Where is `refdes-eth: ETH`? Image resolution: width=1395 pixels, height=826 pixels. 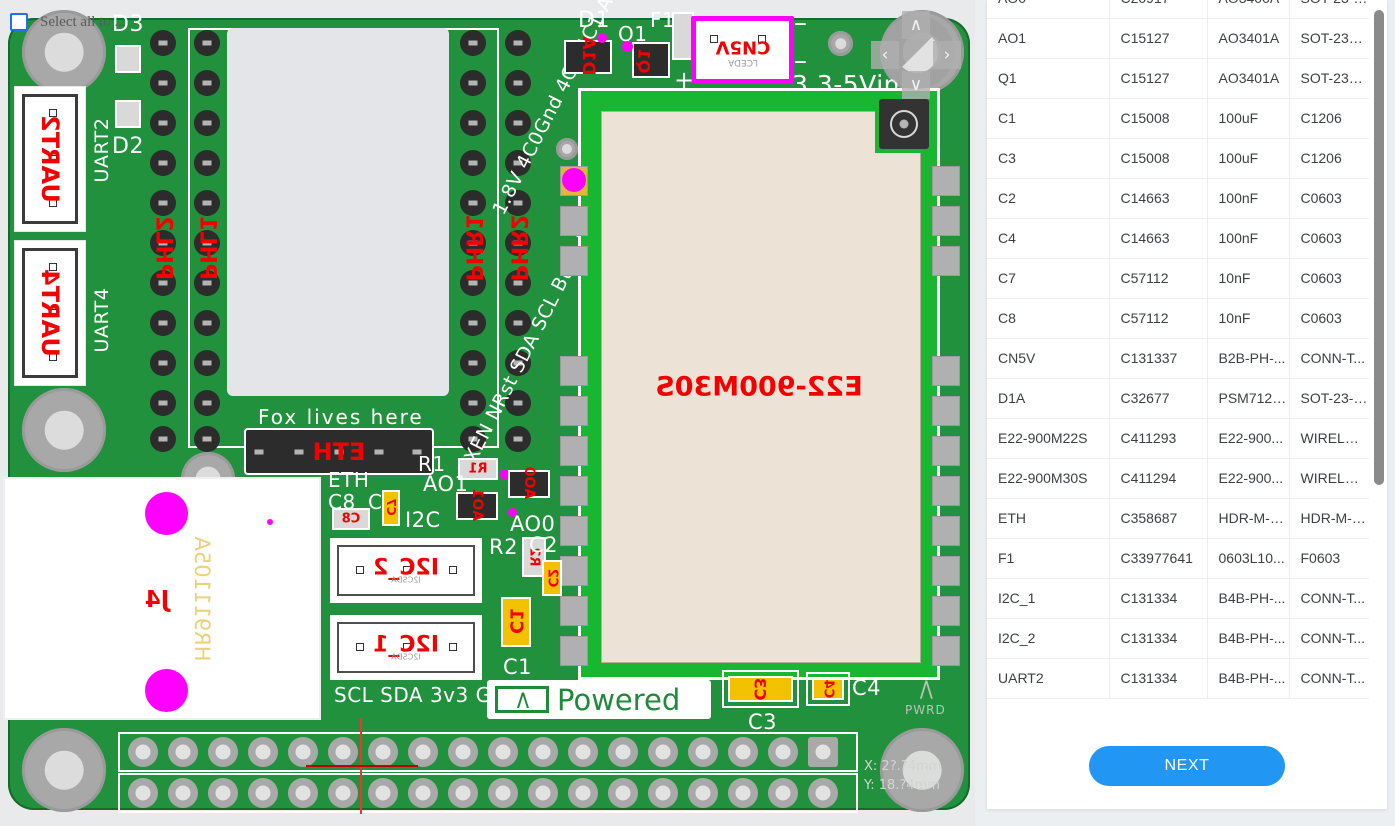 refdes-eth: ETH is located at coordinates (339, 451).